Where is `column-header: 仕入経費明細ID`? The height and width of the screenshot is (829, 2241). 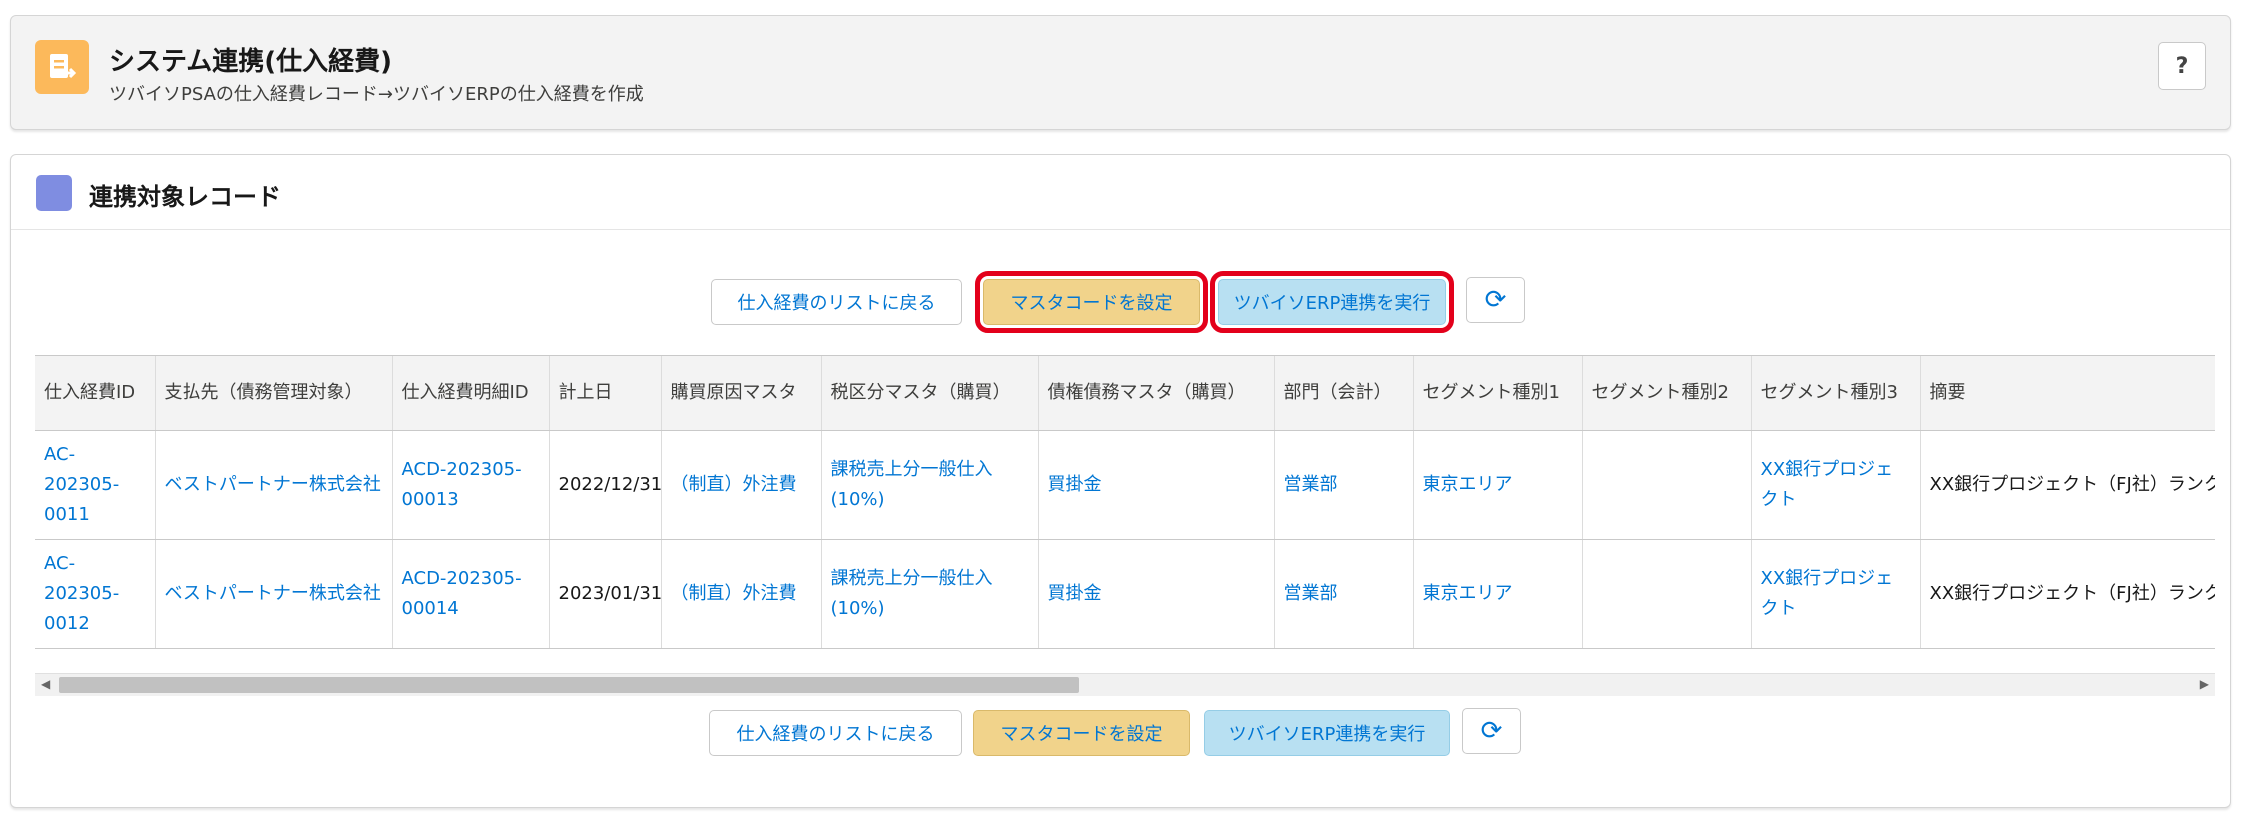
column-header: 仕入経費明細ID is located at coordinates (471, 393).